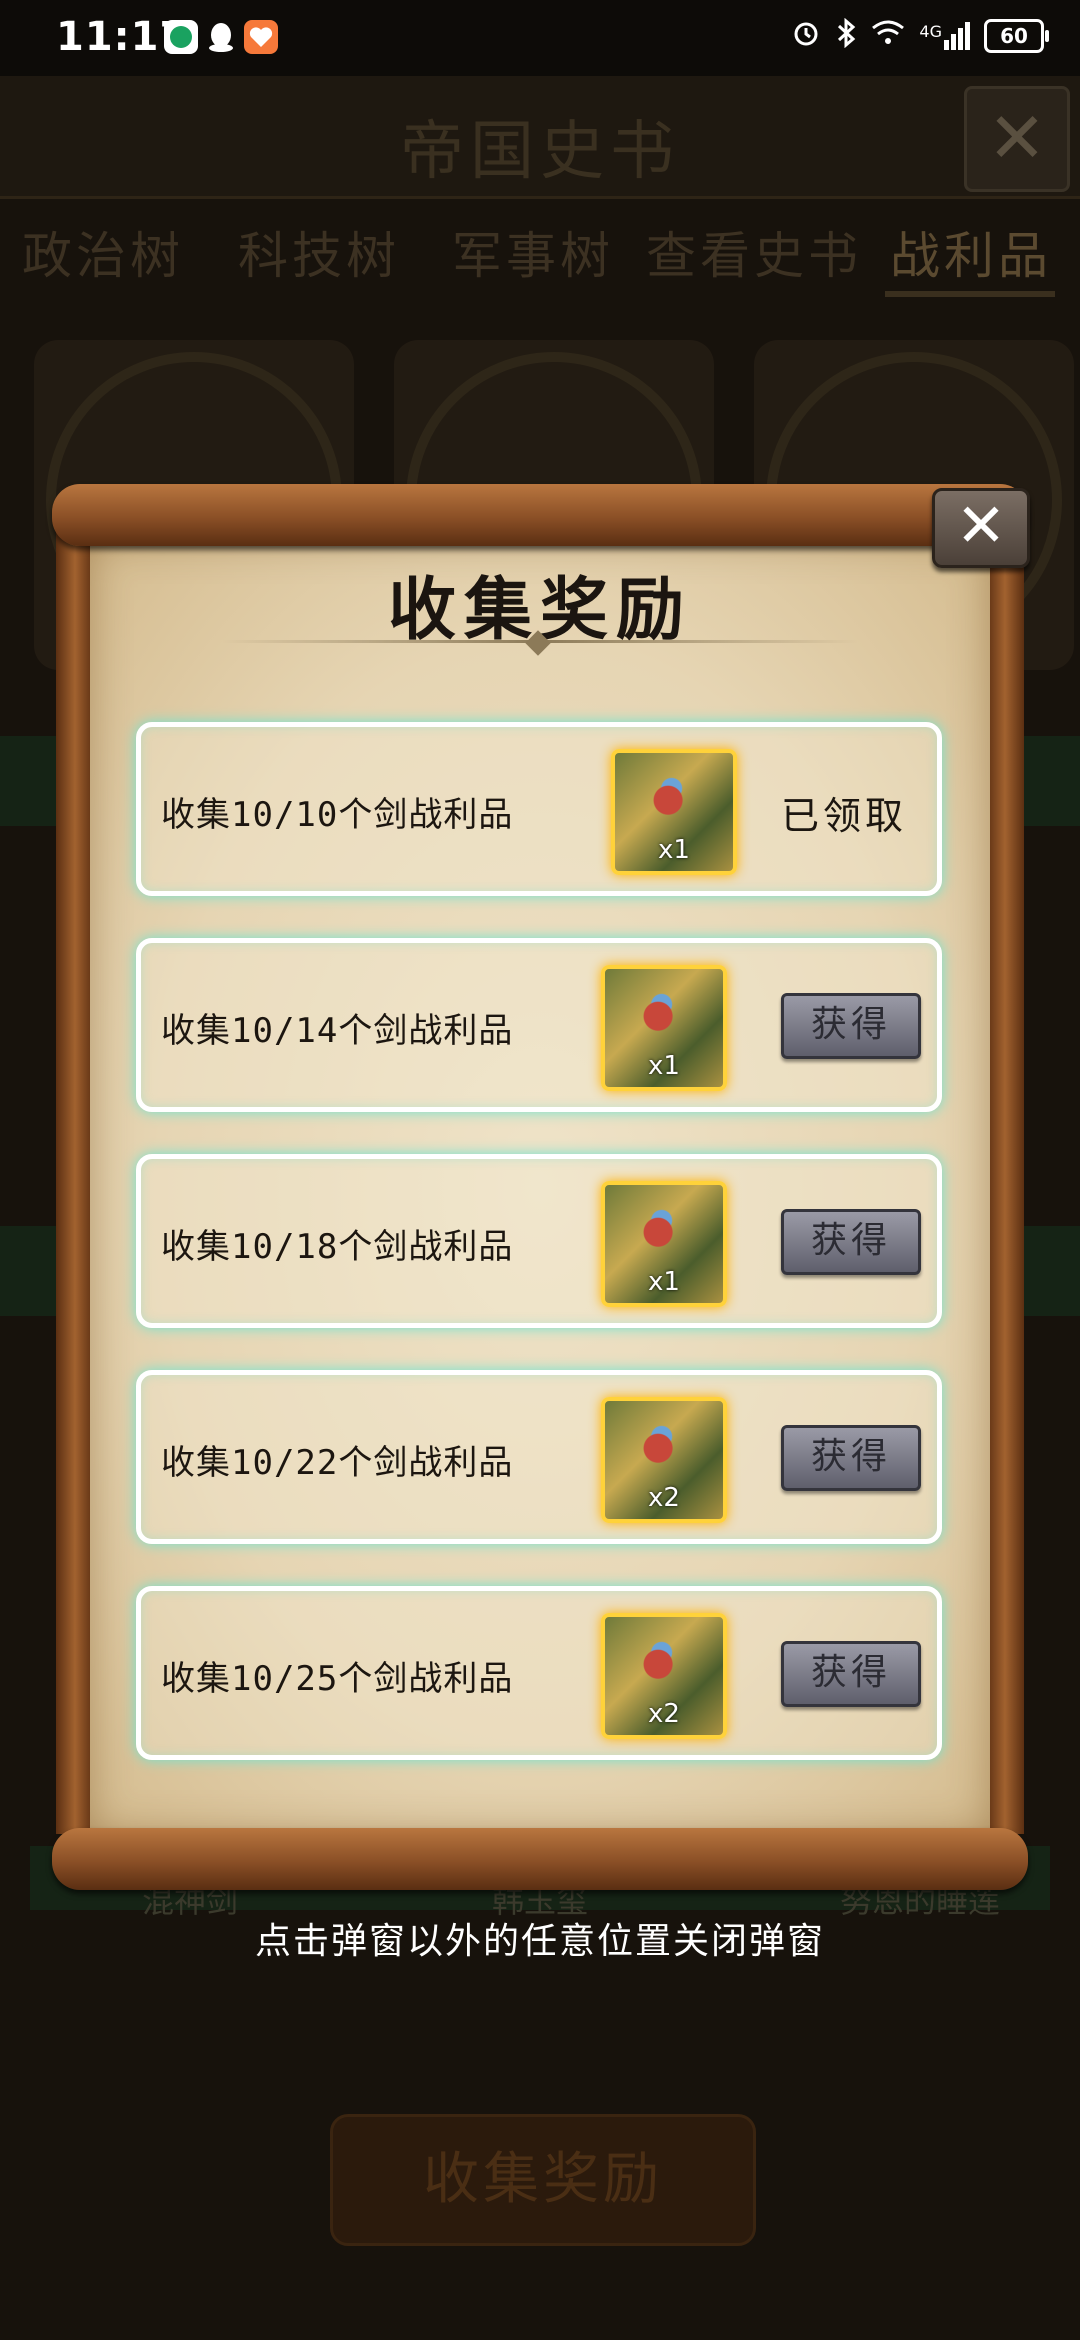 The image size is (1080, 2340). I want to click on scroll-left-edge, so click(75, 1179).